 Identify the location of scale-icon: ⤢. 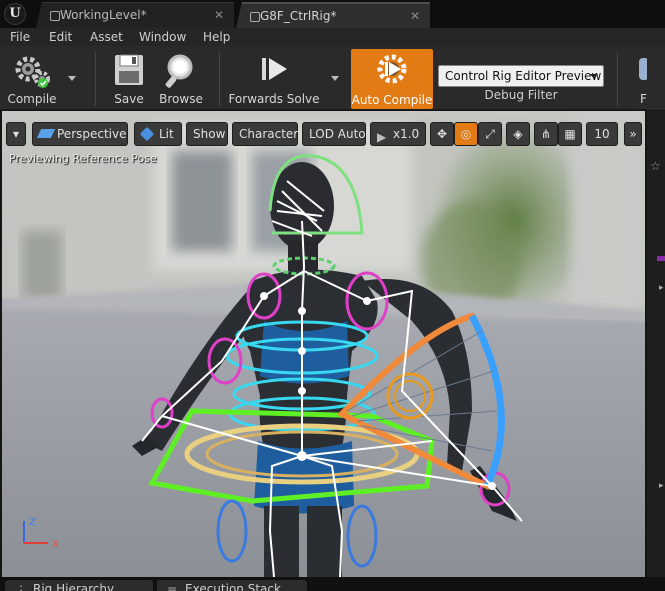
(490, 134).